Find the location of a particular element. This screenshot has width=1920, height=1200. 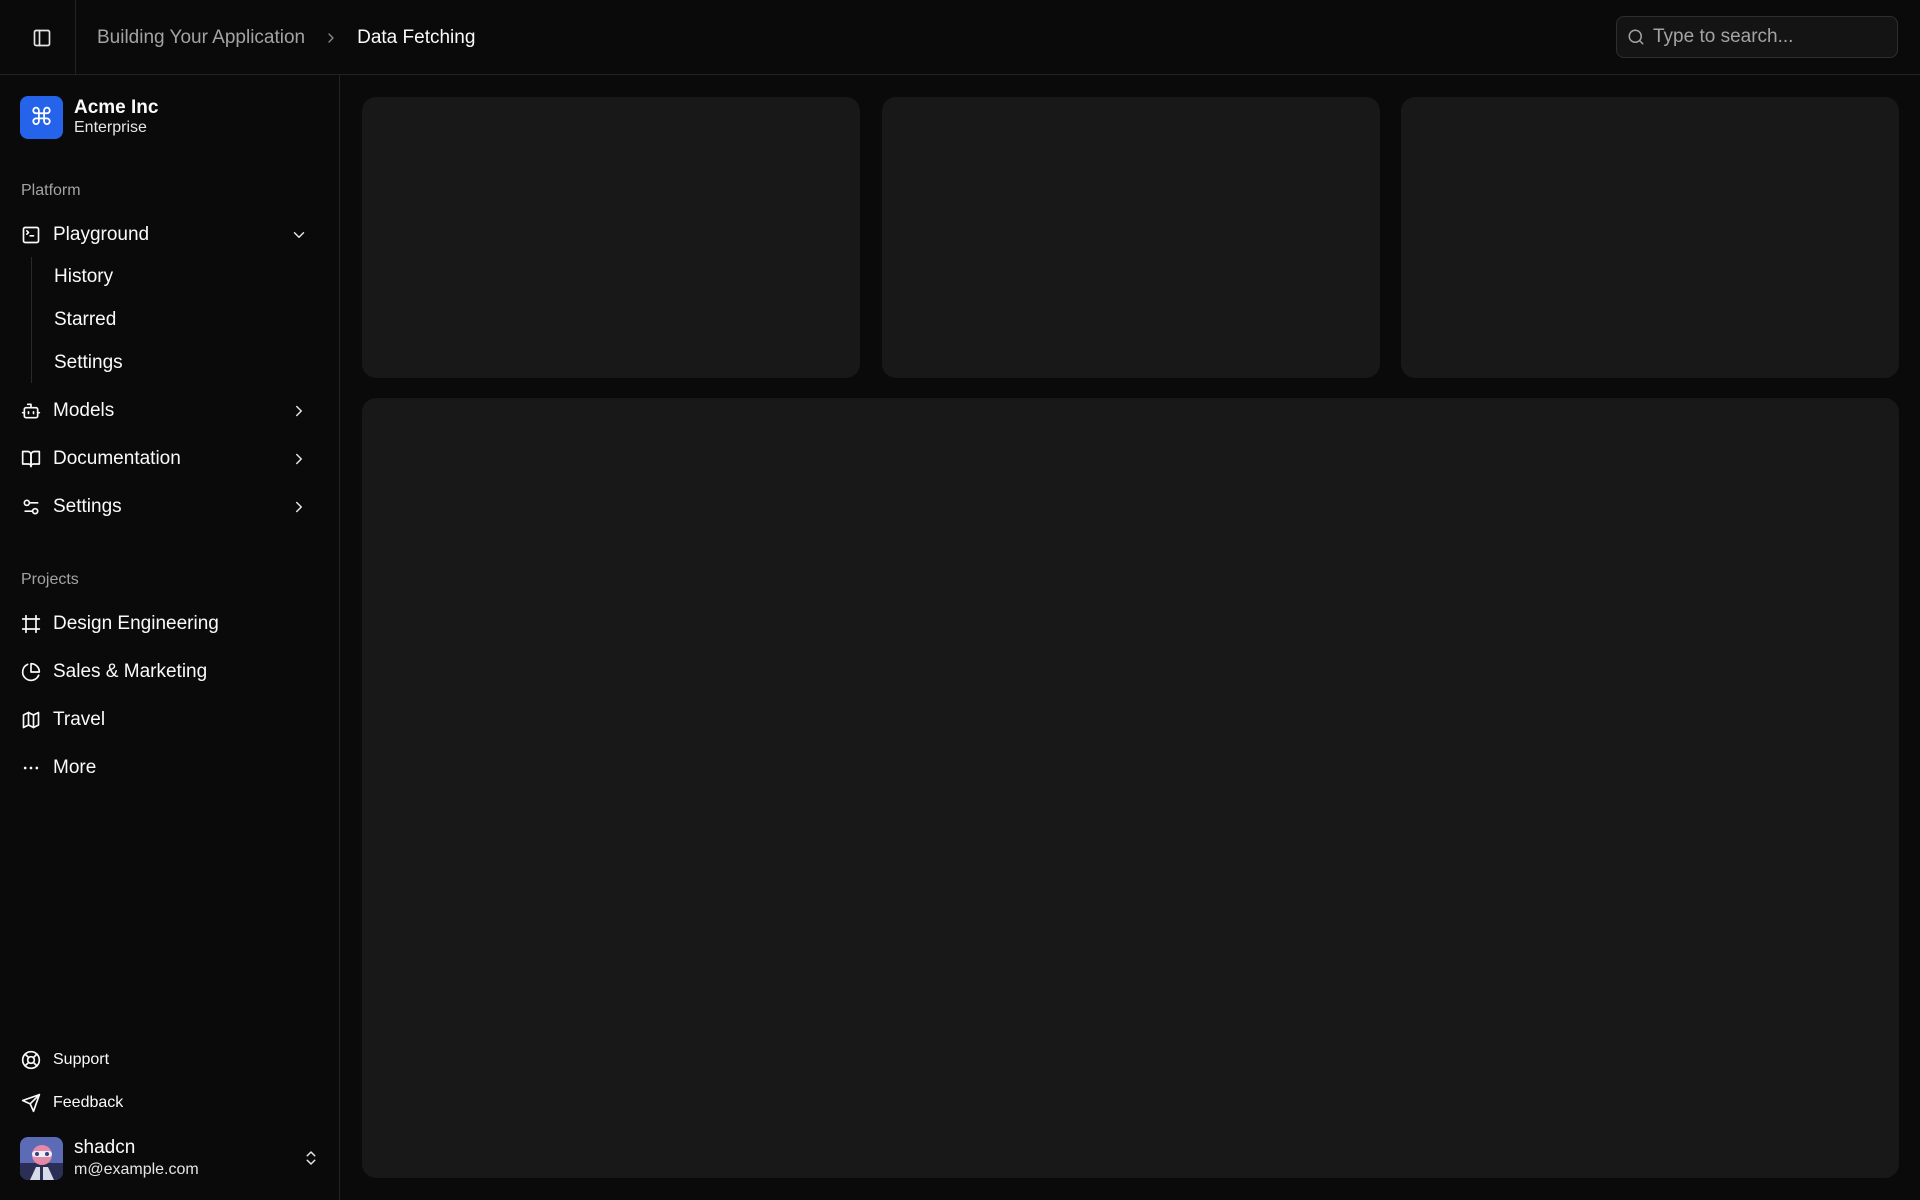

avatar is located at coordinates (41, 1158).